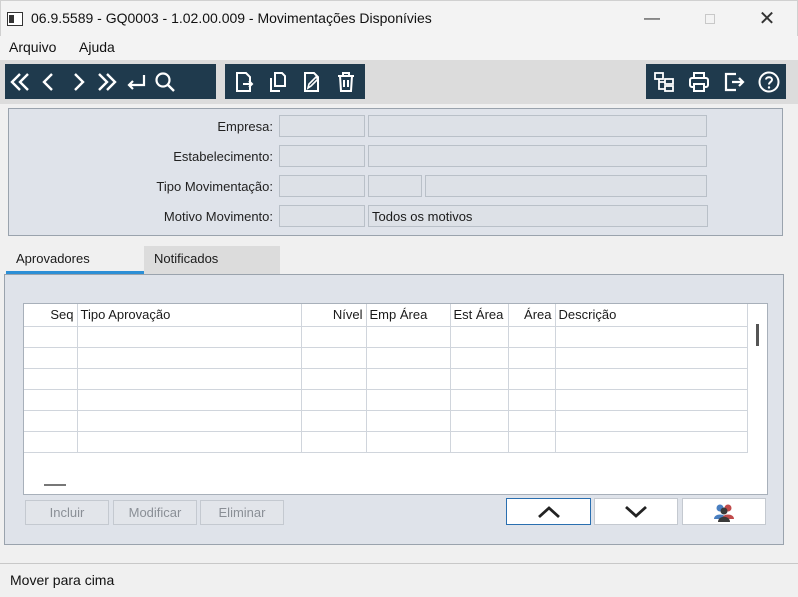 This screenshot has width=798, height=597. I want to click on goto-button, so click(135, 81).